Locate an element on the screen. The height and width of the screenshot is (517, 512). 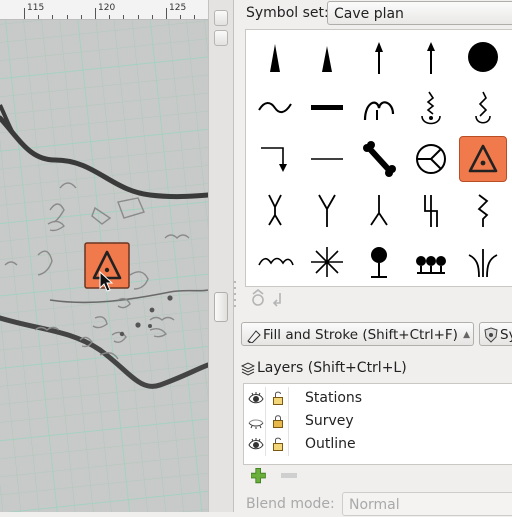
layer-row: Stations is located at coordinates (378, 398).